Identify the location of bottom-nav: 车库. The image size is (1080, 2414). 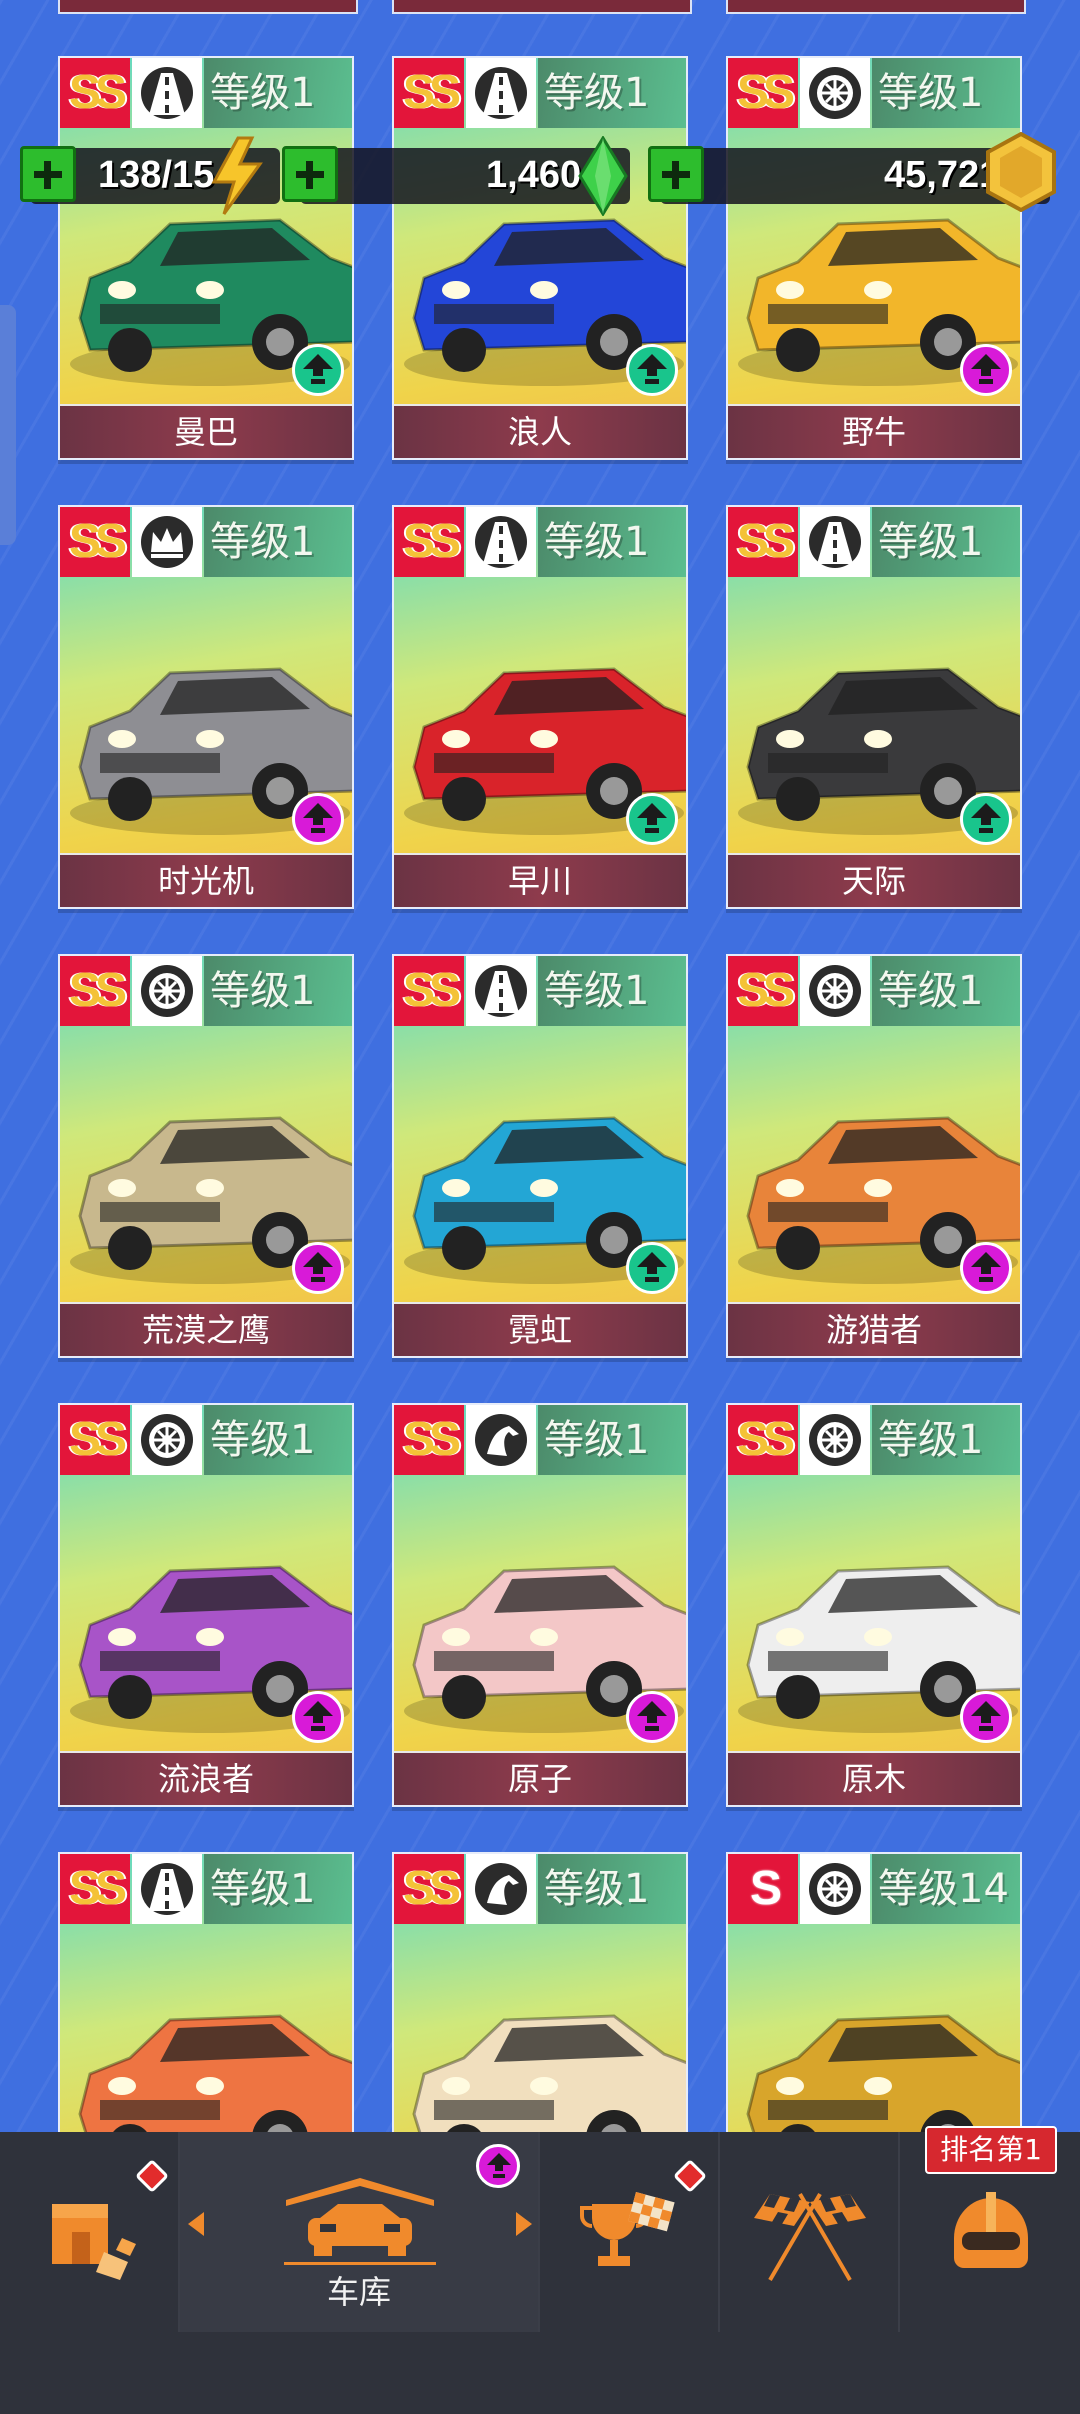
(540, 2273).